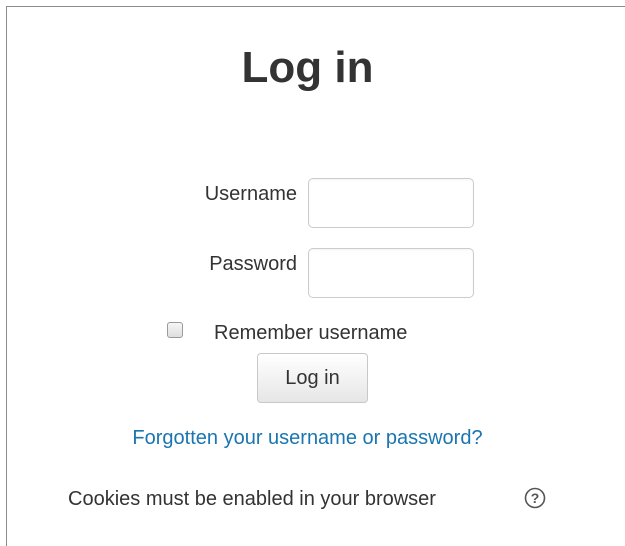 This screenshot has height=546, width=625. I want to click on login-button: Log in, so click(312, 378).